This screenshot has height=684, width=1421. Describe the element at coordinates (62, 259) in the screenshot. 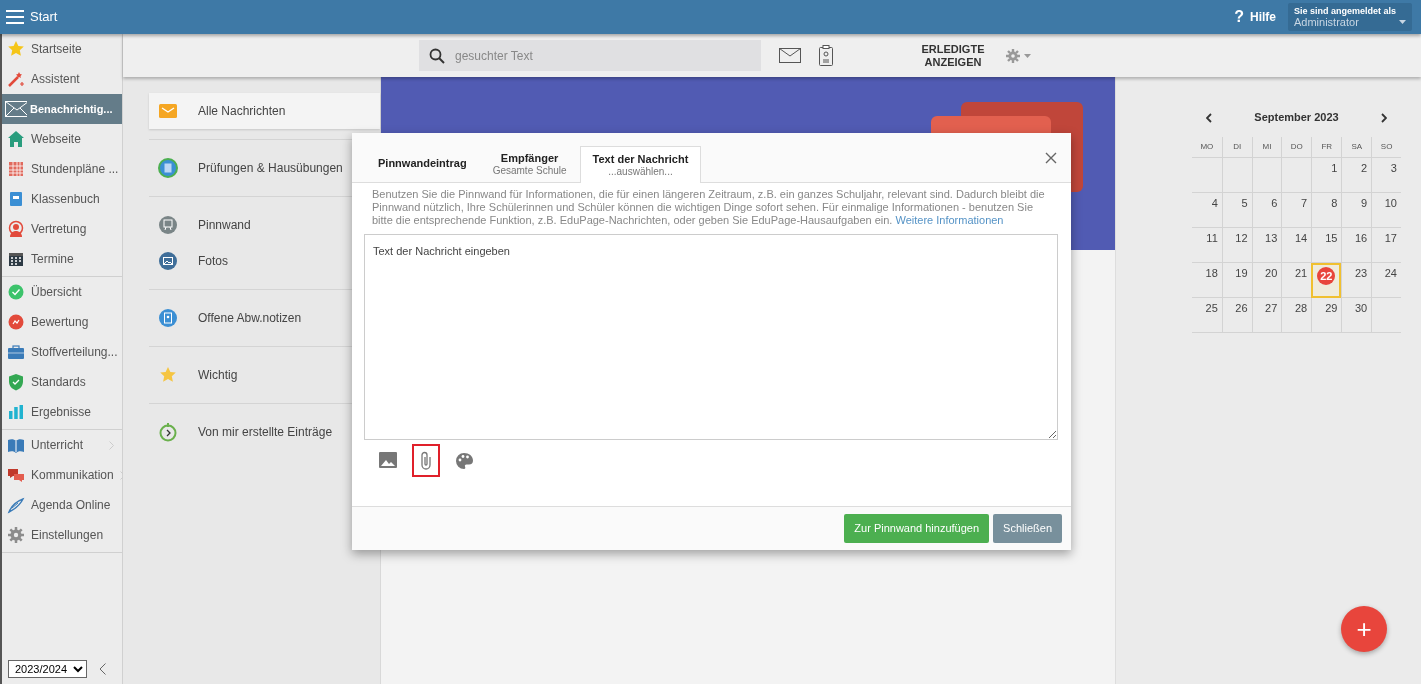

I see `sidebar-item: Termine` at that location.